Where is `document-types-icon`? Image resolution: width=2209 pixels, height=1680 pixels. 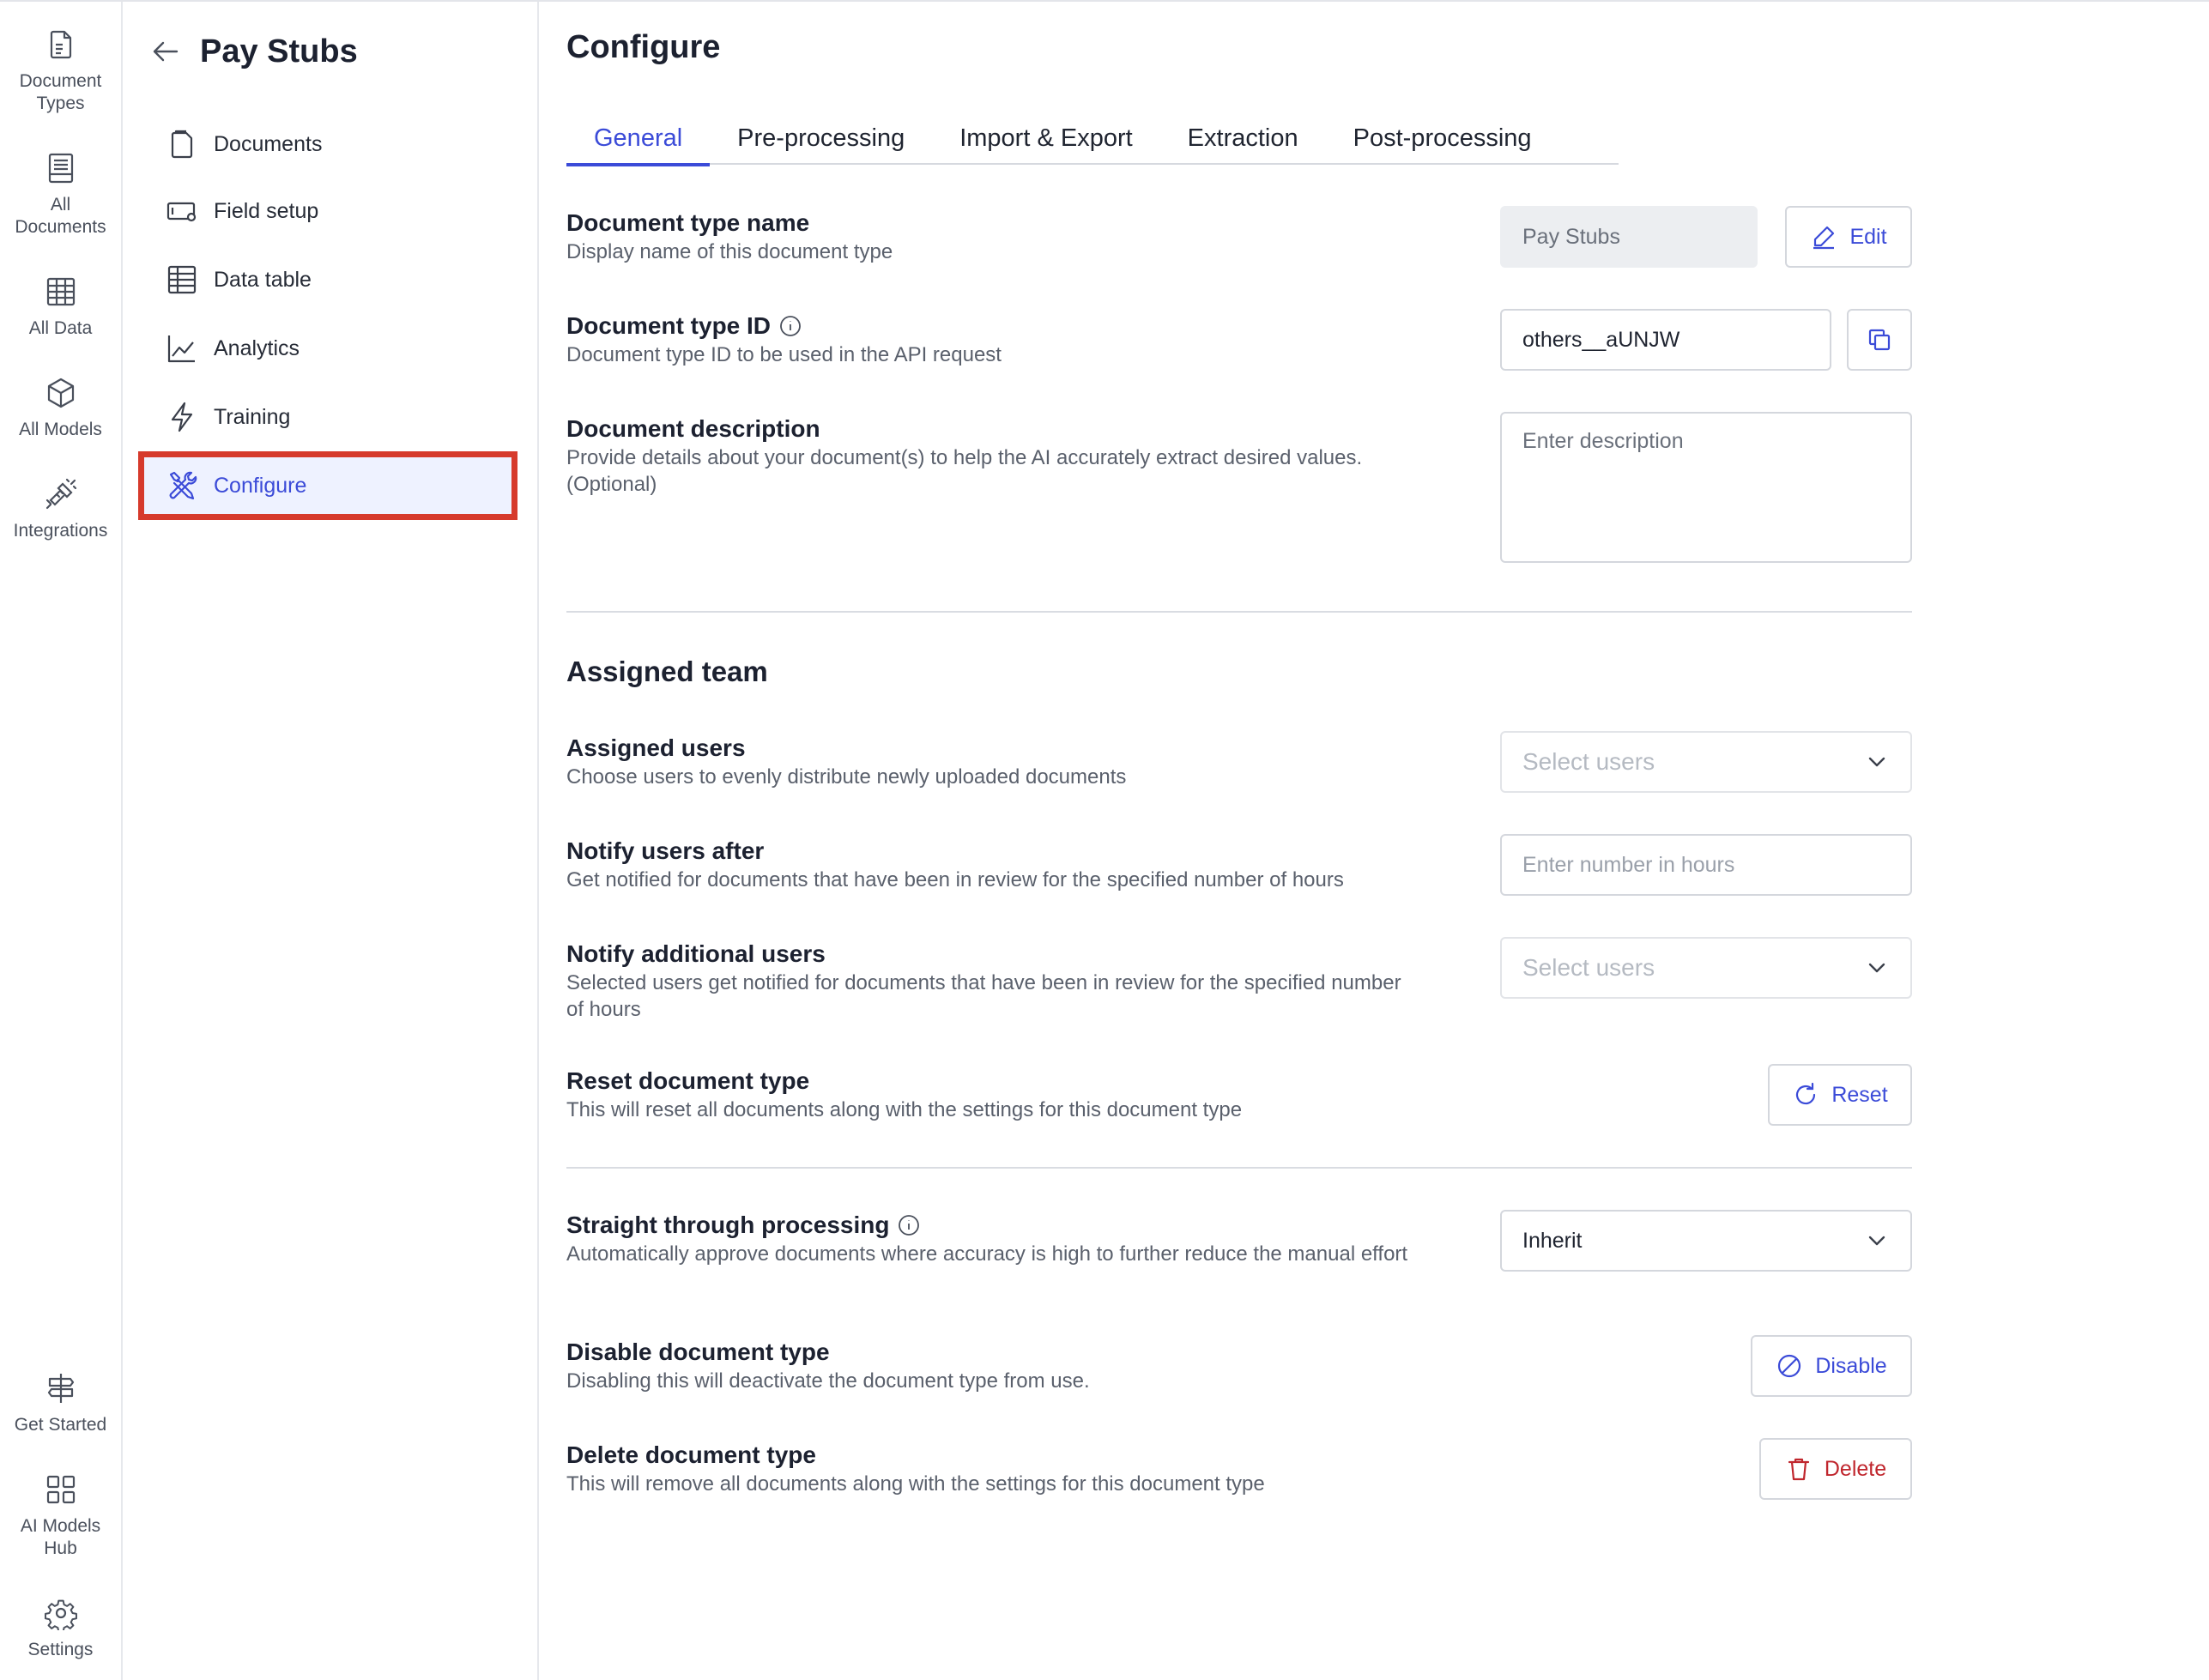
document-types-icon is located at coordinates (61, 44).